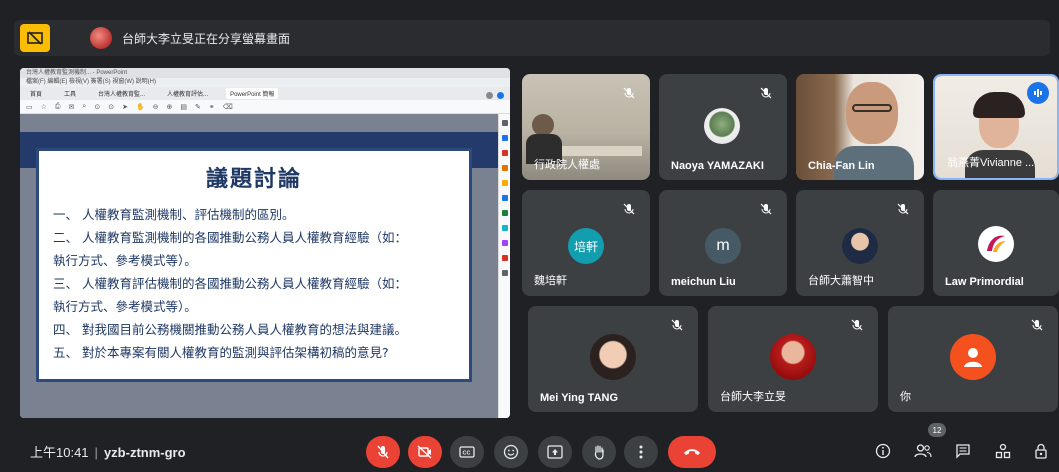  Describe the element at coordinates (144, 452) in the screenshot. I see `meeting-code: yzb-ztnm-gro` at that location.